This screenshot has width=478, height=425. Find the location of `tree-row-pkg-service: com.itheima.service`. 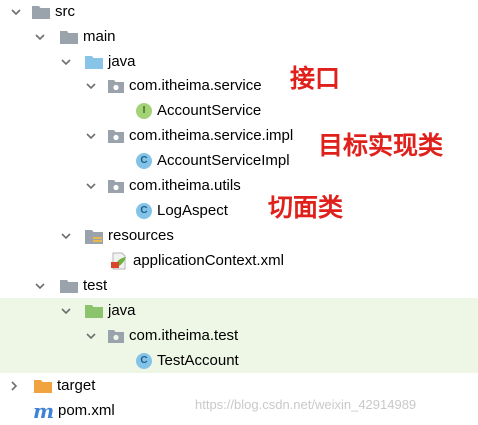

tree-row-pkg-service: com.itheima.service is located at coordinates (239, 85).